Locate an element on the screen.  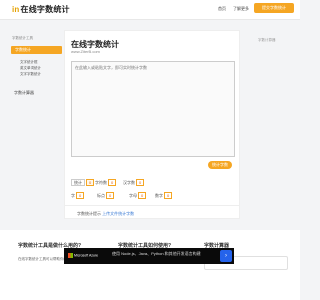
right-panel: 字数计算器 is located at coordinates (272, 50).